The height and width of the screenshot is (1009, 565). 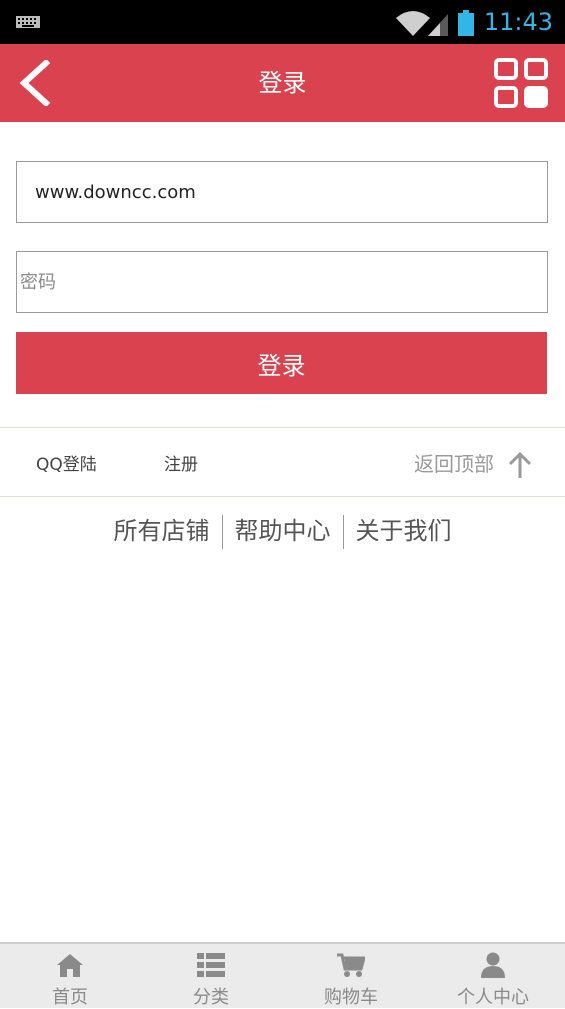 I want to click on nav-label: 个人中心, so click(x=493, y=997).